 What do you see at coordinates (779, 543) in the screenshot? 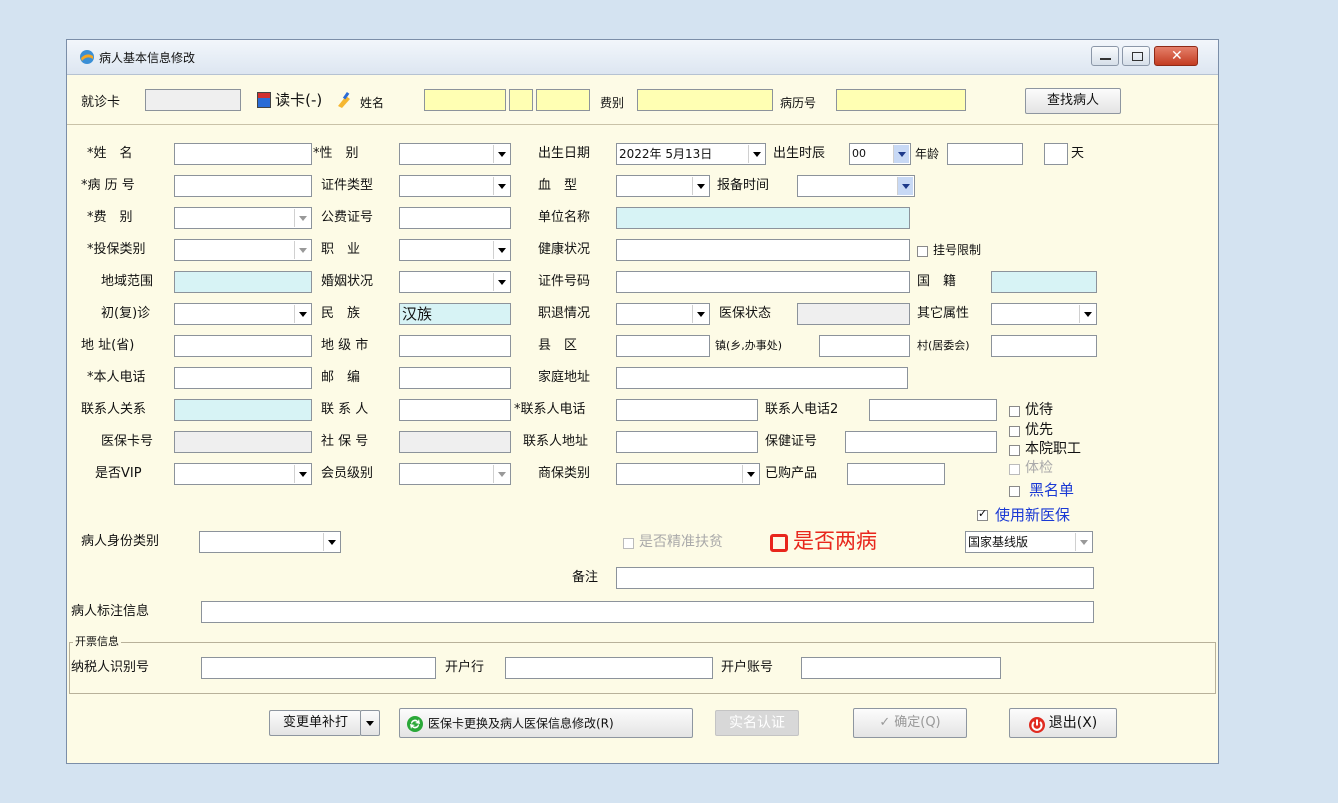
I see `two-disease-checkbox` at bounding box center [779, 543].